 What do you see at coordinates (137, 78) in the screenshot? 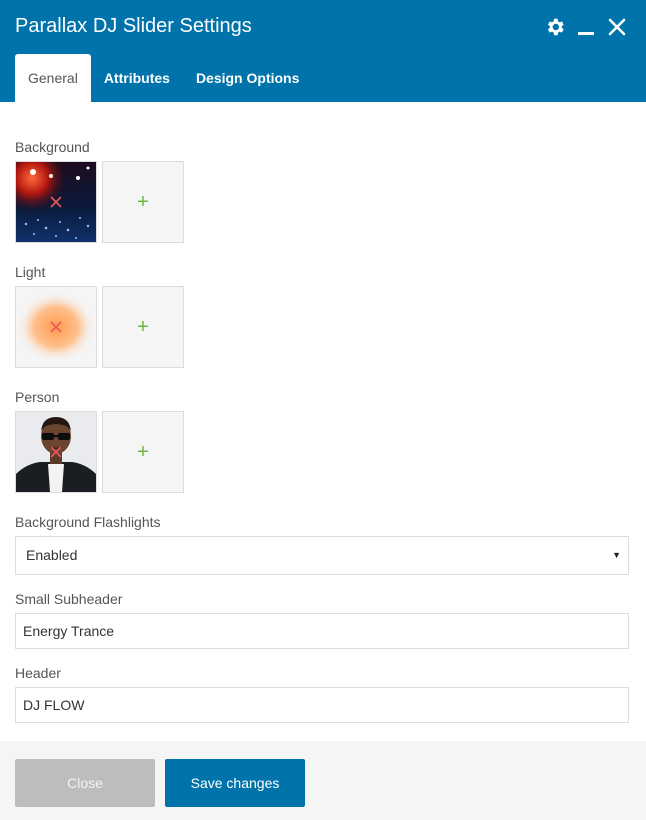
I see `tab-attributes: Attributes` at bounding box center [137, 78].